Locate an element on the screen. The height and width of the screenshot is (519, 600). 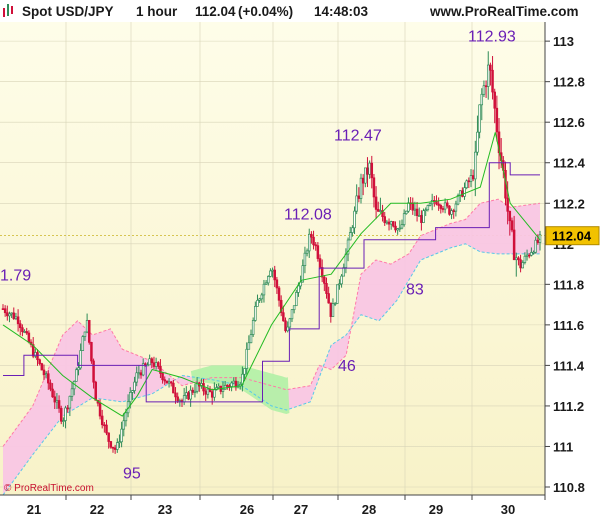
price-annotation: 46 is located at coordinates (347, 366).